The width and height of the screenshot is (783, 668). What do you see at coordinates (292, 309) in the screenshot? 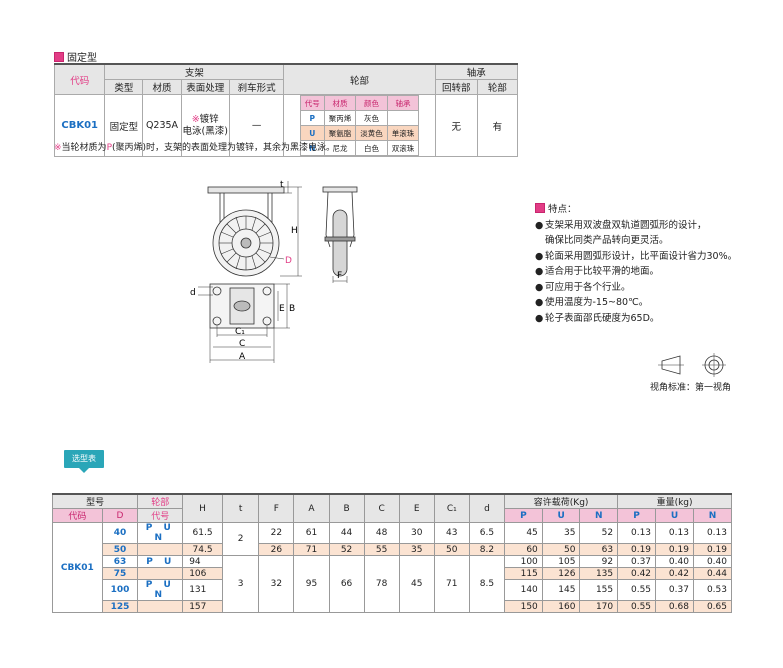
I see `dim-b: B` at bounding box center [292, 309].